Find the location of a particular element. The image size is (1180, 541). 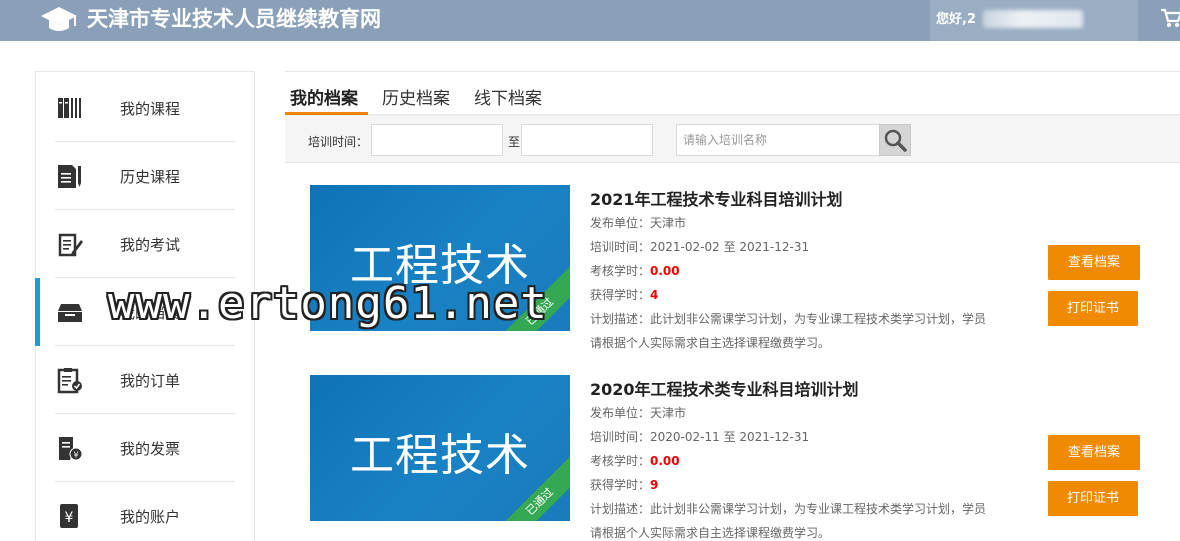

tab-my-archive: 我的档案 is located at coordinates (324, 96).